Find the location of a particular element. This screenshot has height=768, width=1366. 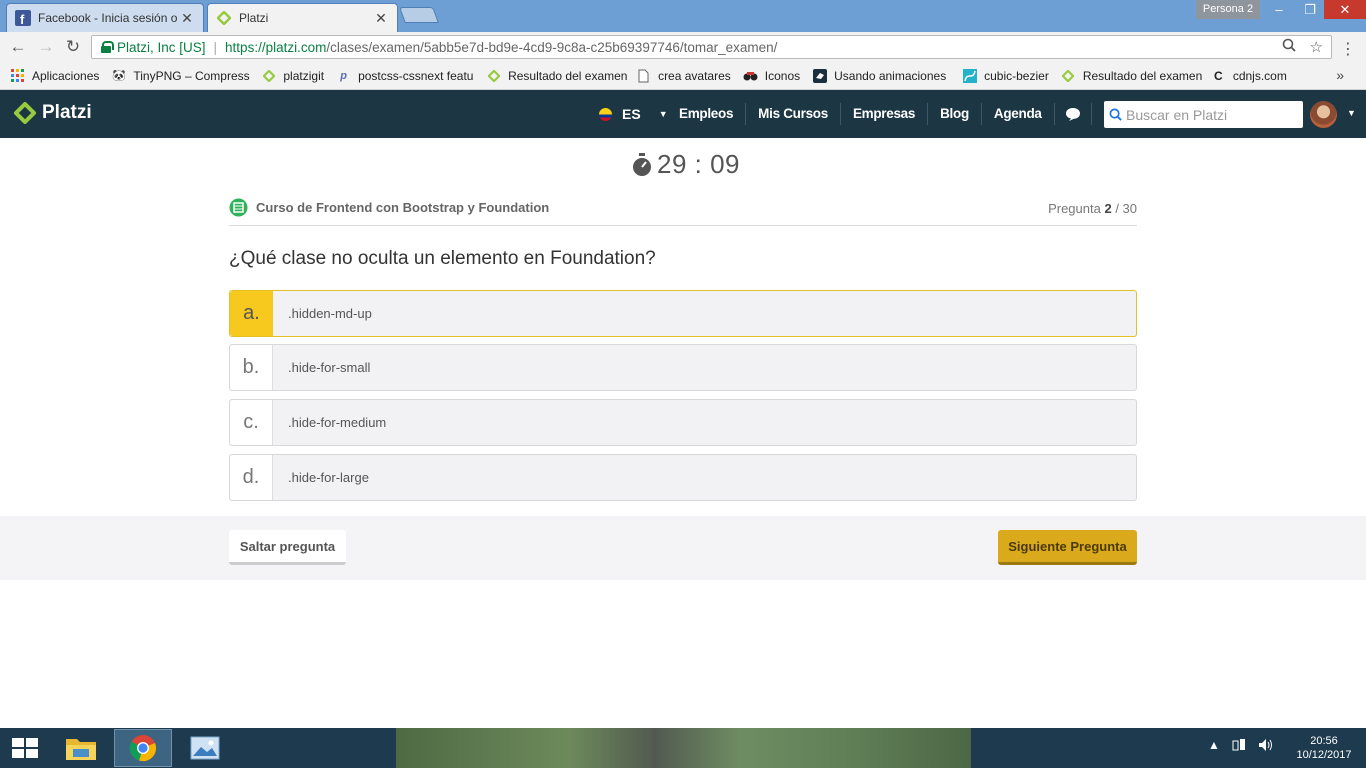

bookmark-item: Iconos is located at coordinates (771, 76).